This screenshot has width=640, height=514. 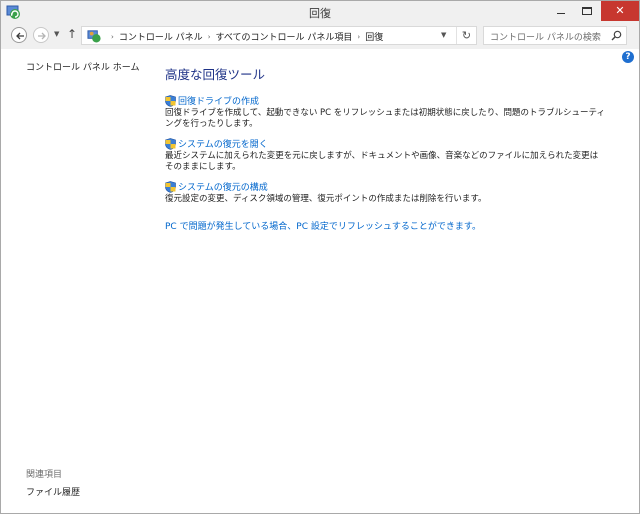 What do you see at coordinates (545, 36) in the screenshot?
I see `search-input: コントロール パネルの検索` at bounding box center [545, 36].